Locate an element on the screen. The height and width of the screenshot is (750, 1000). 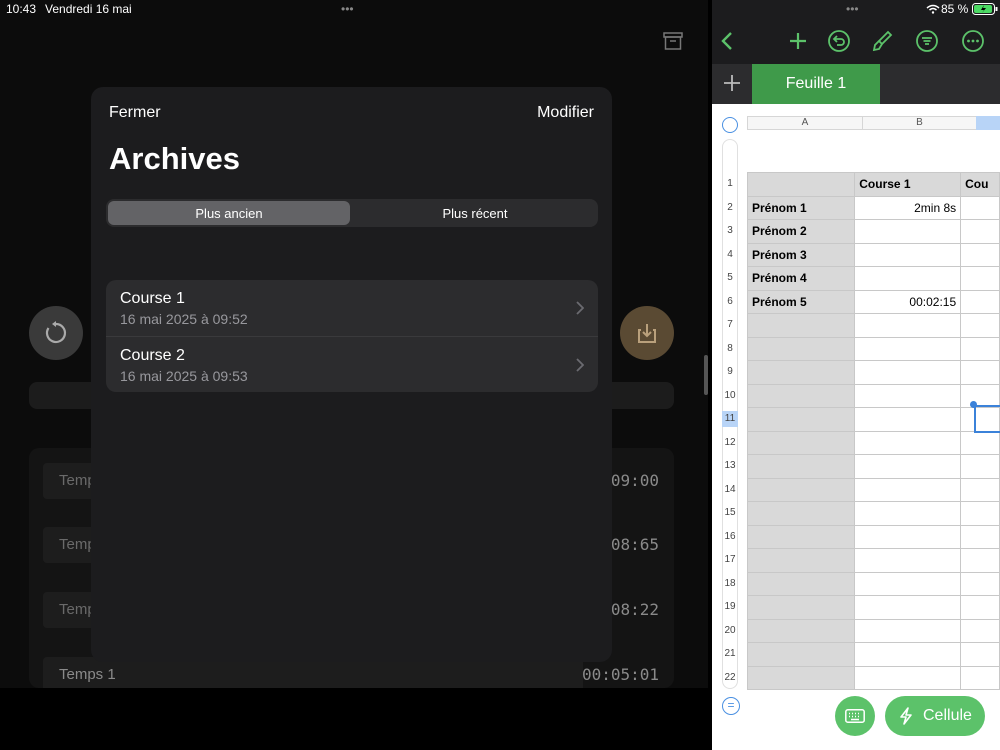
tab-feuille-1: Feuille 1 is located at coordinates (816, 84).